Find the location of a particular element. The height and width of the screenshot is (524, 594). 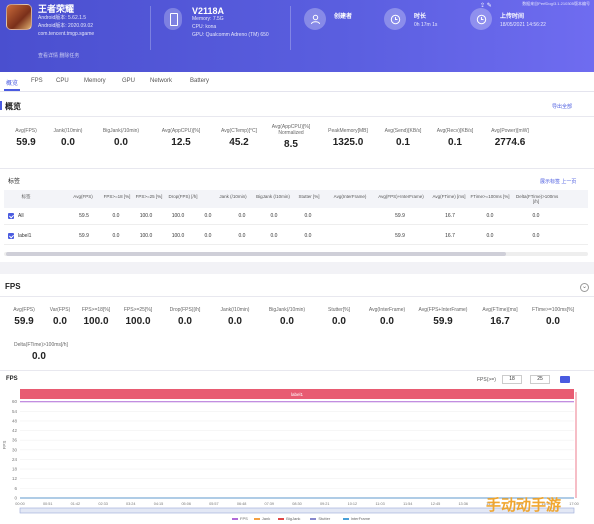

divider is located at coordinates (297, 168).